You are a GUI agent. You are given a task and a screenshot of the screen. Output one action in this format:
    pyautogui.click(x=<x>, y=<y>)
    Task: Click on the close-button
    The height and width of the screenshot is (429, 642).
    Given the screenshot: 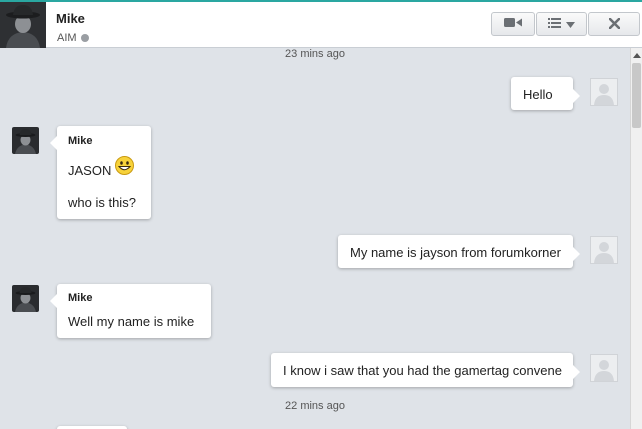 What is the action you would take?
    pyautogui.click(x=614, y=24)
    